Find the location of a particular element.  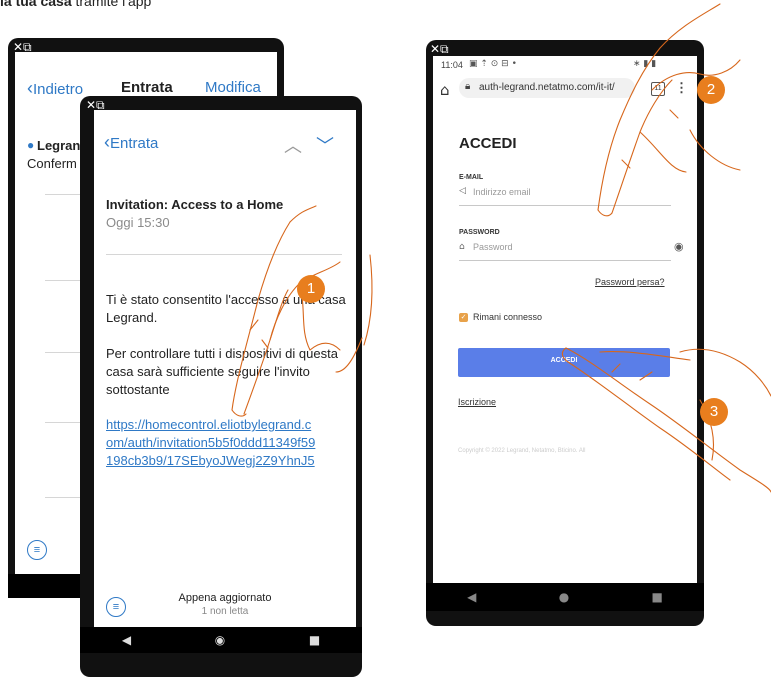

header-bold: la tua casa is located at coordinates (36, 4).